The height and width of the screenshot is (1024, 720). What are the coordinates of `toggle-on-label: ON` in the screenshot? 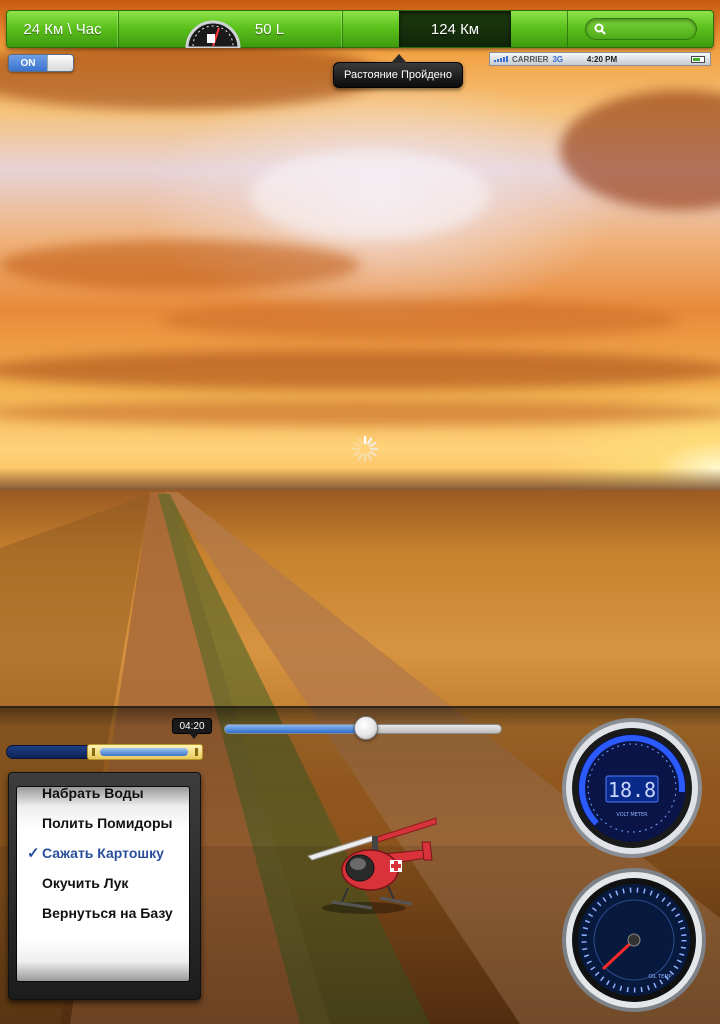 It's located at (28, 63).